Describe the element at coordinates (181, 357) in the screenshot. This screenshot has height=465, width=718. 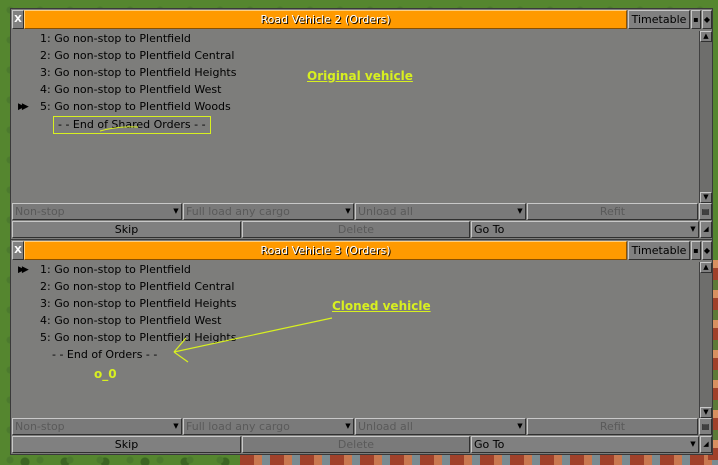
I see `annotation-arrowhead-lower` at that location.